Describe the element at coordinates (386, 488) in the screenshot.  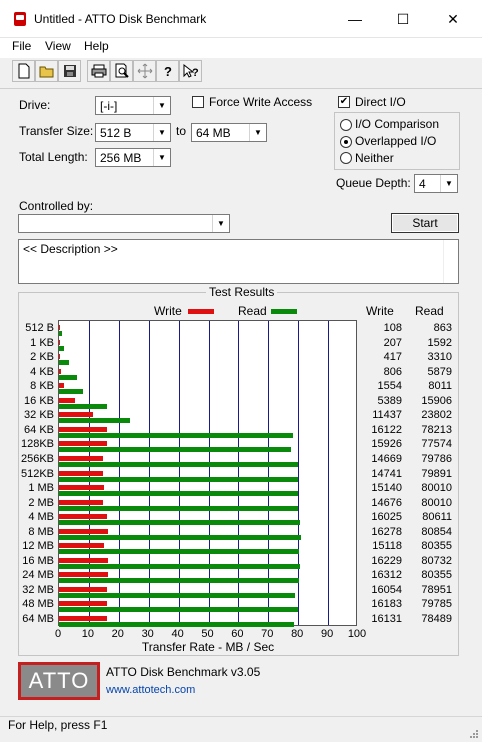
I see `write-value: 15140` at that location.